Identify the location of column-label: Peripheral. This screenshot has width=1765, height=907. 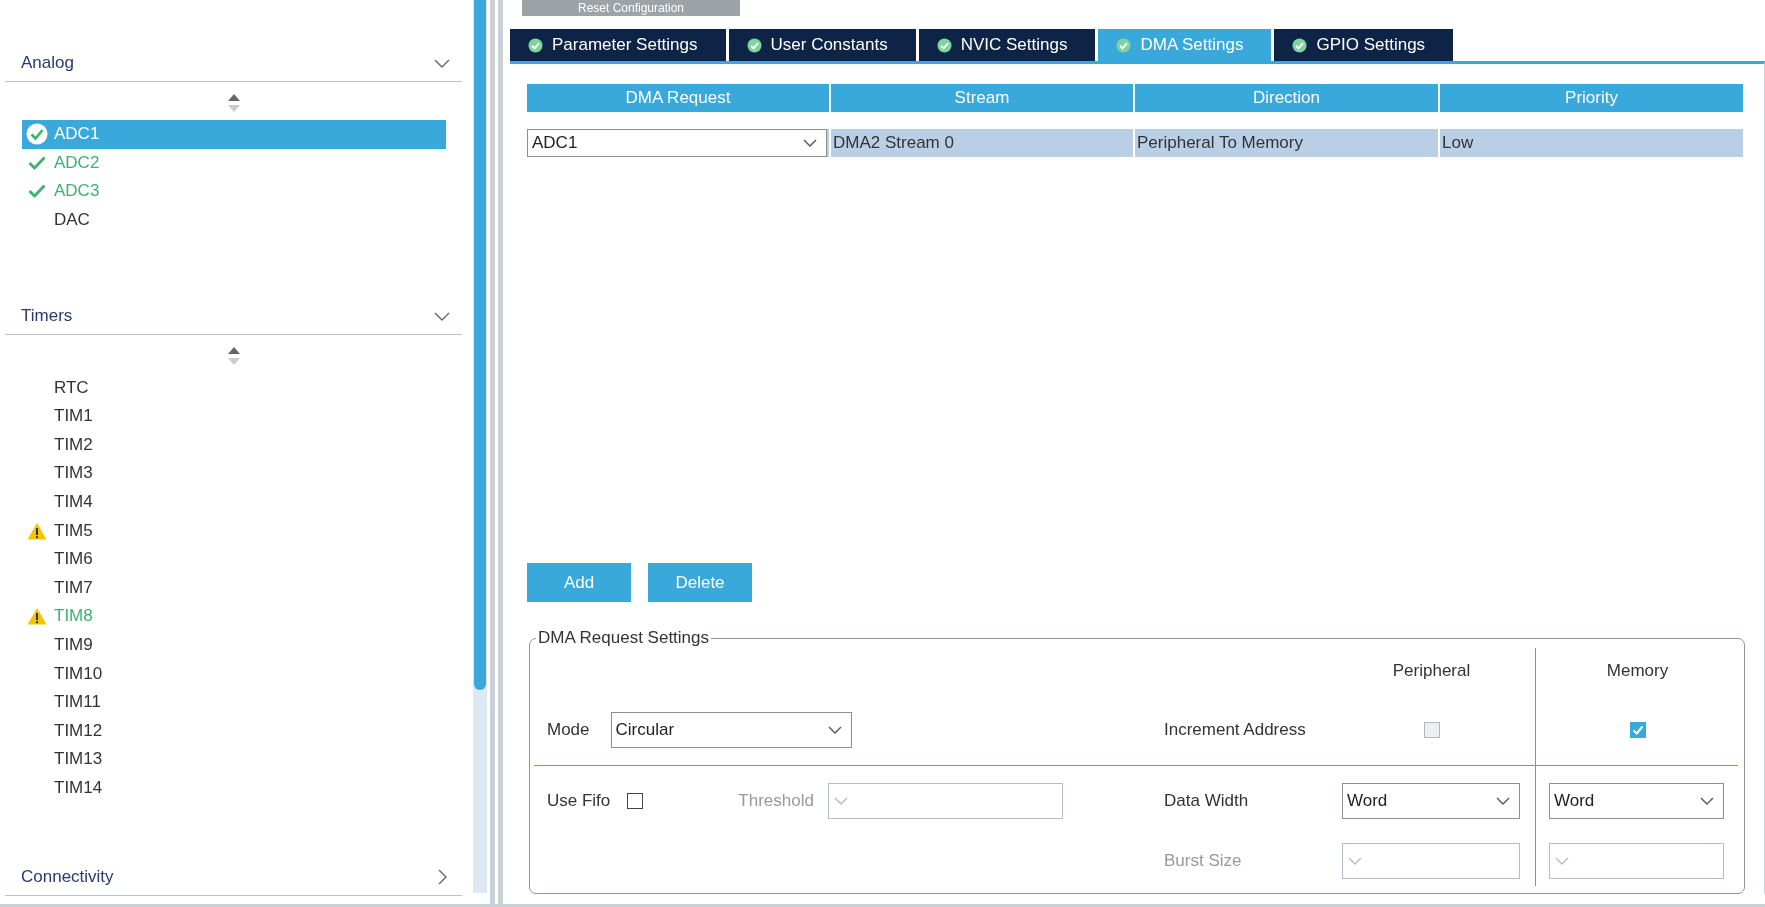
(1431, 671).